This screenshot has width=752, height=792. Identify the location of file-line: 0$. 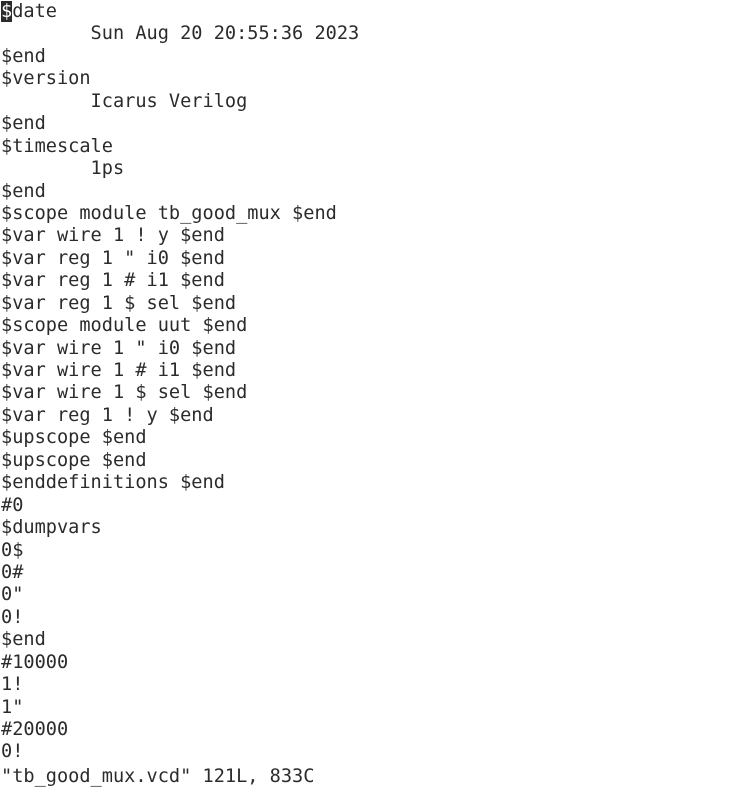
(12, 550).